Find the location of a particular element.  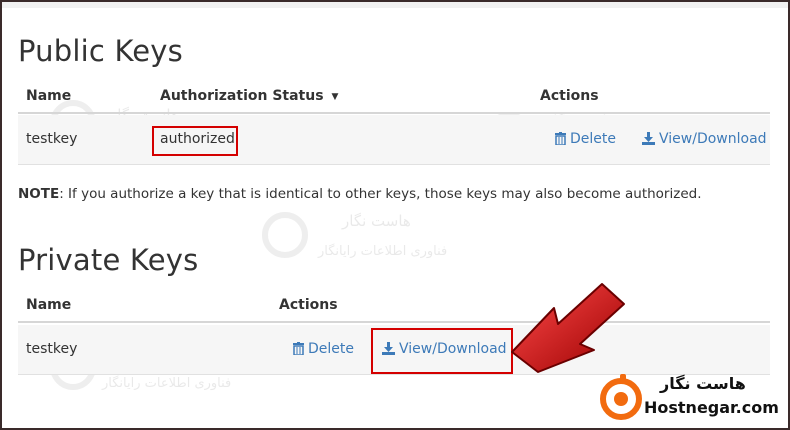

view-download-highlight-box is located at coordinates (442, 351).